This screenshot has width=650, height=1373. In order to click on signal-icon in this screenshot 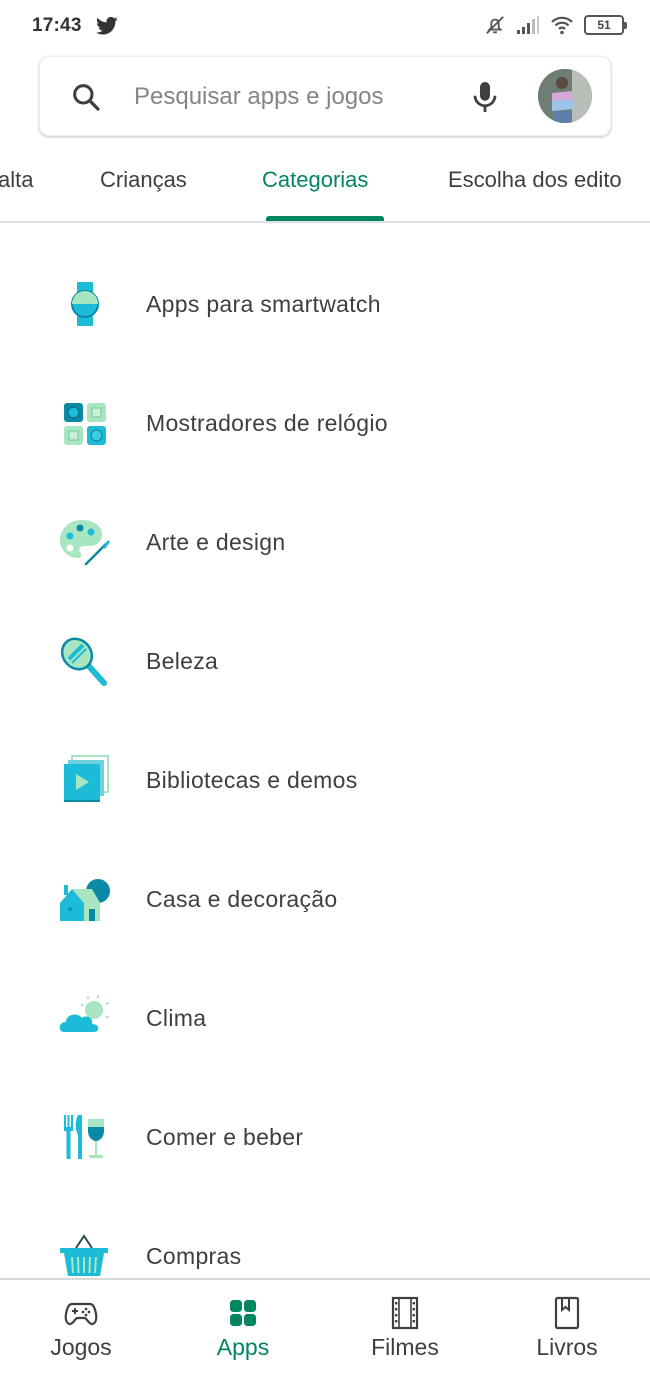, I will do `click(528, 25)`.